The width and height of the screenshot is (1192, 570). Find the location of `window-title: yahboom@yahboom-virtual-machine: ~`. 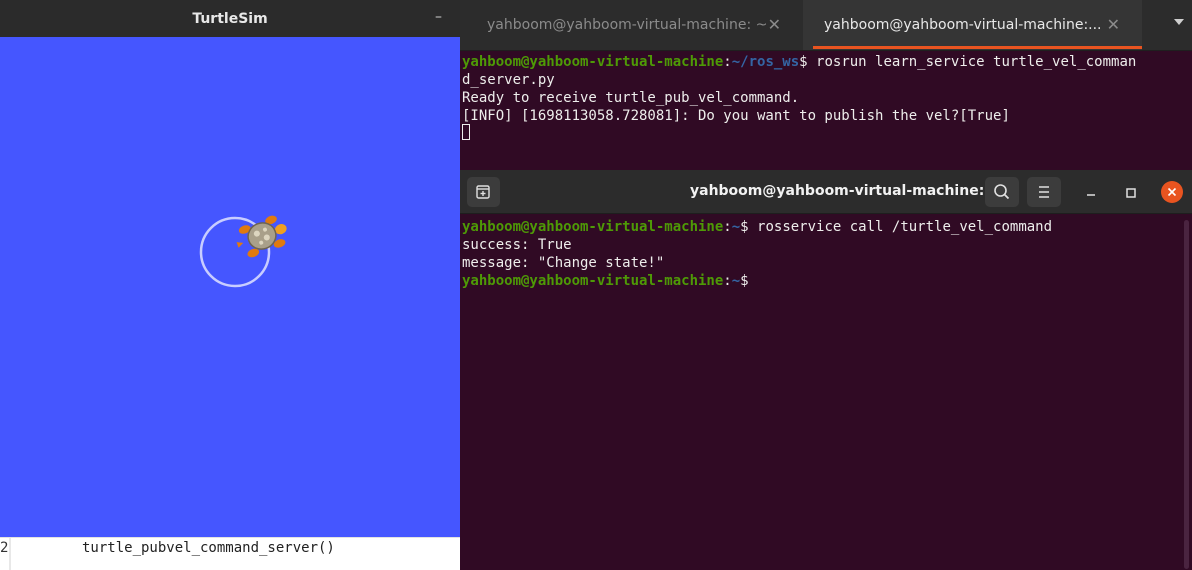

window-title: yahboom@yahboom-virtual-machine: ~ is located at coordinates (845, 191).